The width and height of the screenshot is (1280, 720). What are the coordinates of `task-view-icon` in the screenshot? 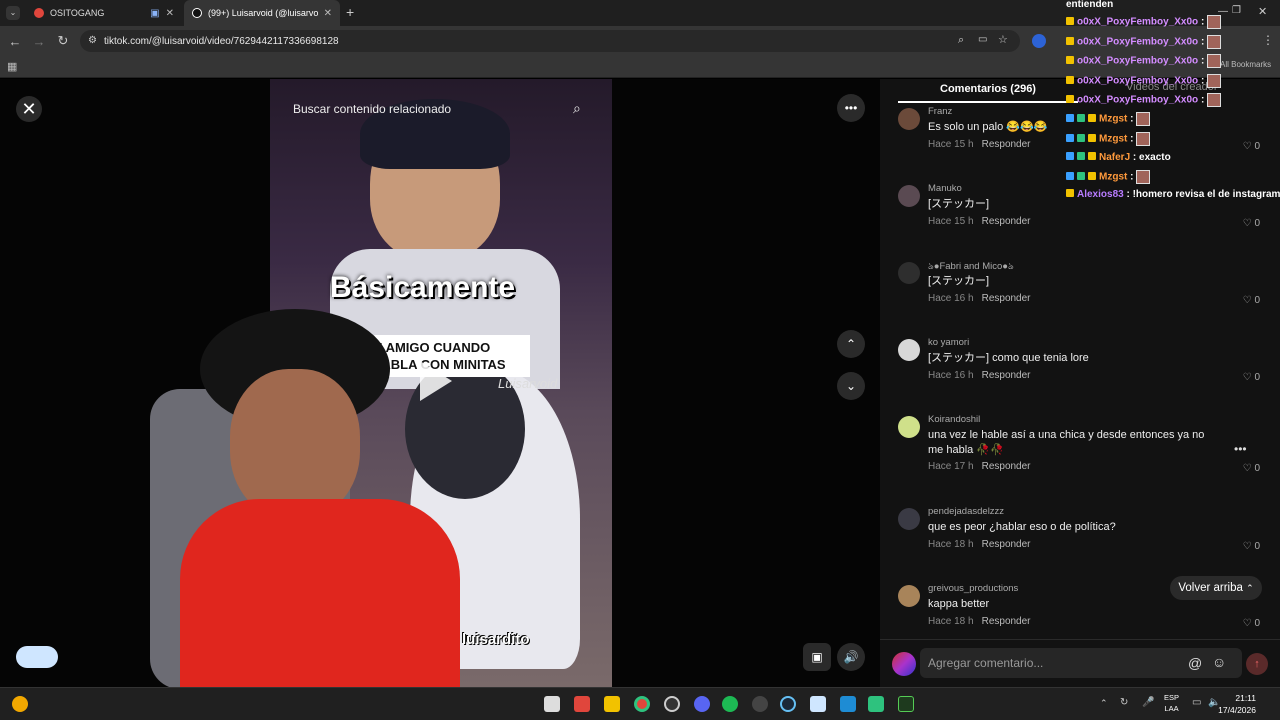 It's located at (552, 704).